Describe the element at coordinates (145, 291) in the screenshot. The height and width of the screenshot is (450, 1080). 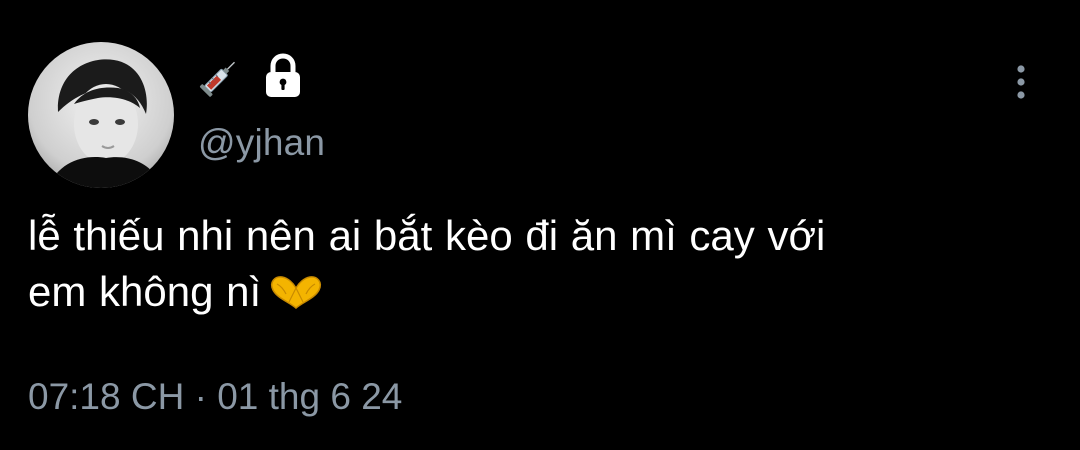
I see `tweet-text-line-2: em không nì` at that location.